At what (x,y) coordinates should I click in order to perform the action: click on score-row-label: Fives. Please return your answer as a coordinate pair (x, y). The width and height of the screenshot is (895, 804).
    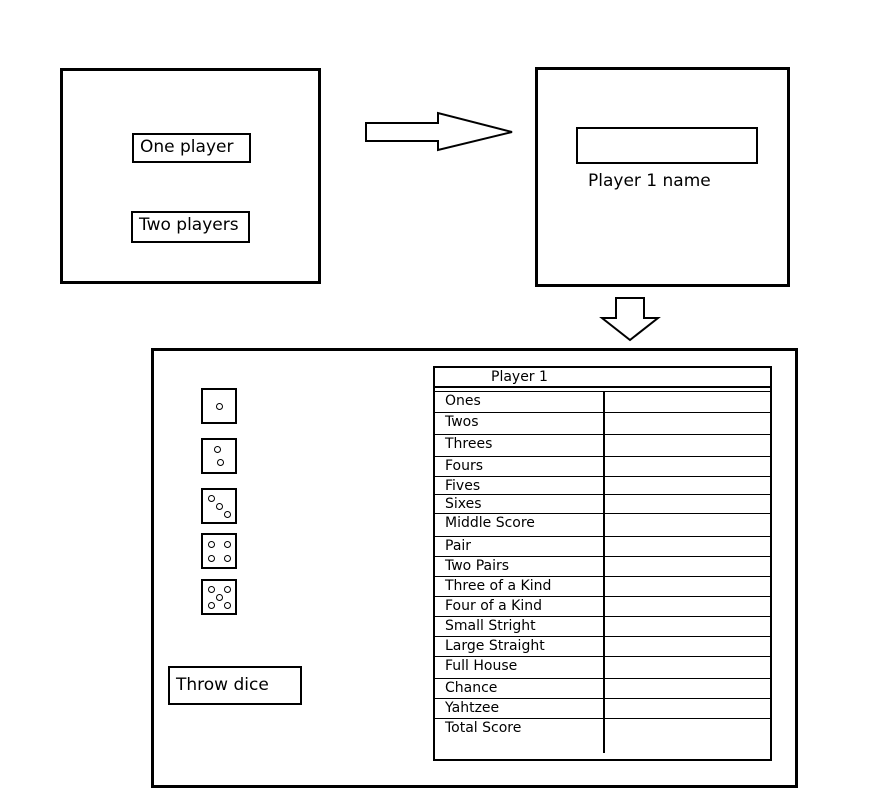
    Looking at the image, I should click on (520, 485).